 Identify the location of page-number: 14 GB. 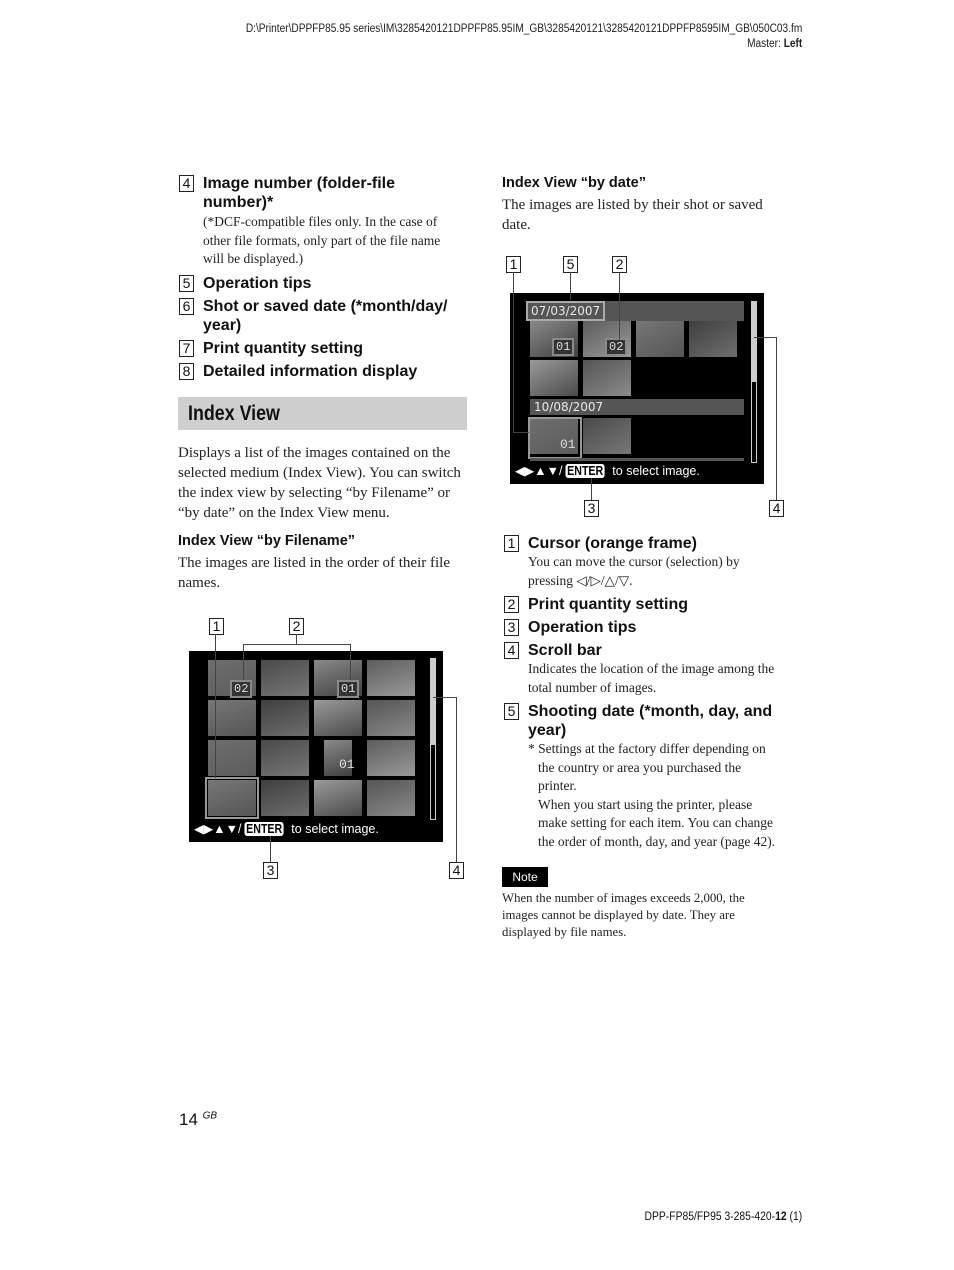
(198, 1119).